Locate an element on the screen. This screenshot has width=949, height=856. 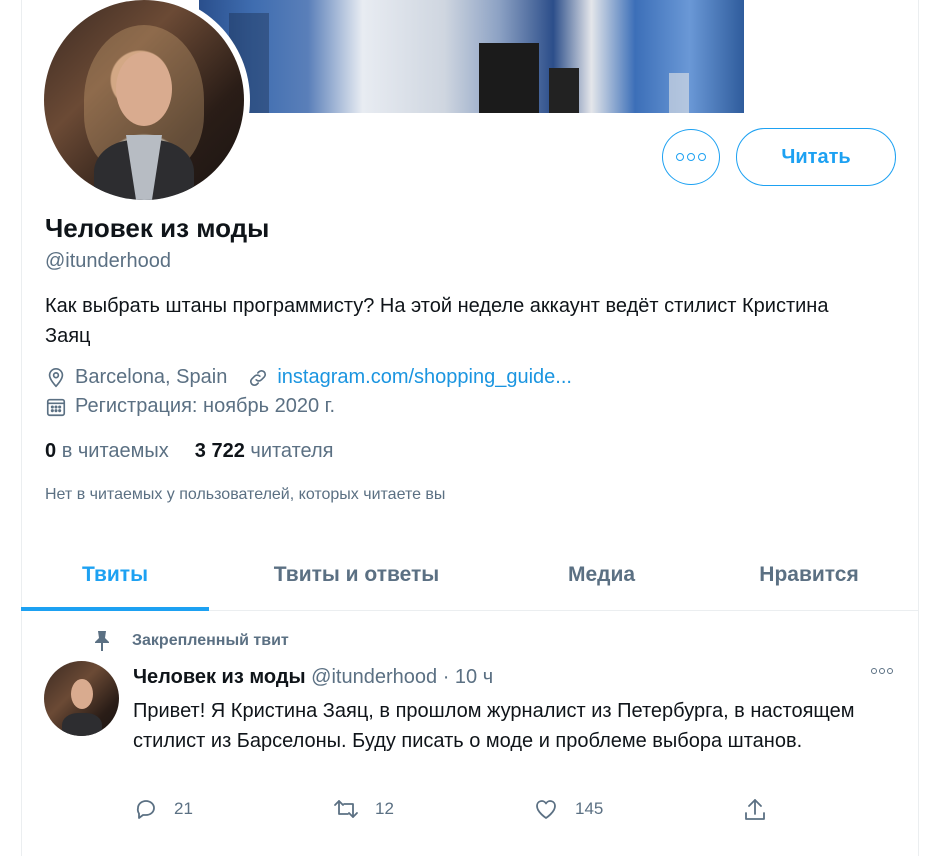
follow-button: Читать is located at coordinates (816, 157).